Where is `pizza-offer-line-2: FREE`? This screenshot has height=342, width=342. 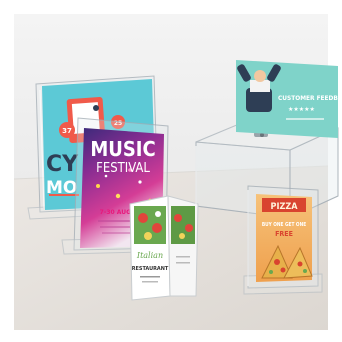 pizza-offer-line-2: FREE is located at coordinates (284, 234).